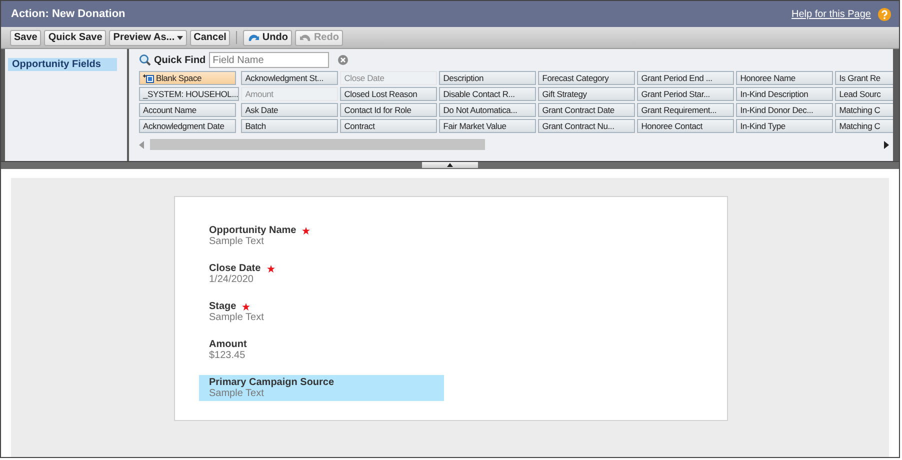 The image size is (902, 460). What do you see at coordinates (222, 306) in the screenshot?
I see `field-label: Stage` at bounding box center [222, 306].